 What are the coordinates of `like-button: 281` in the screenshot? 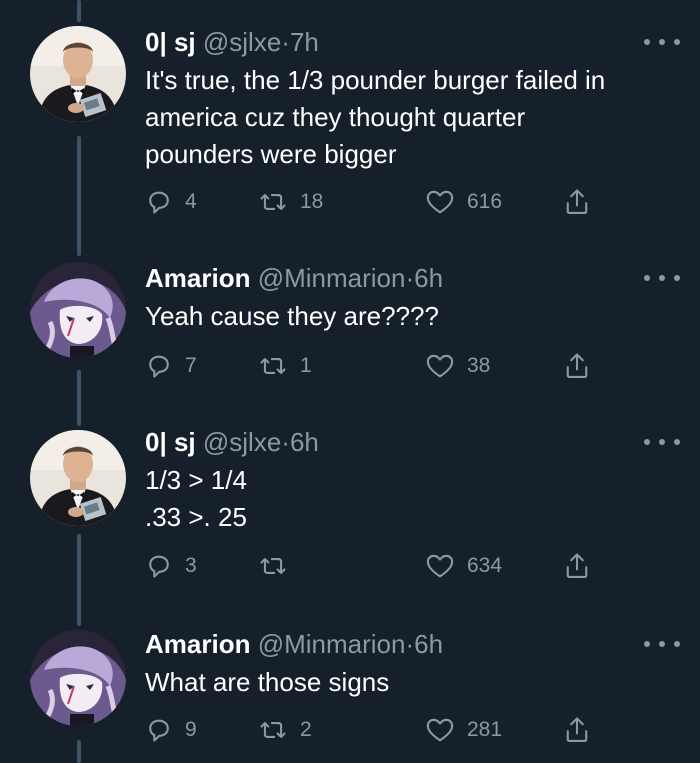 It's located at (463, 730).